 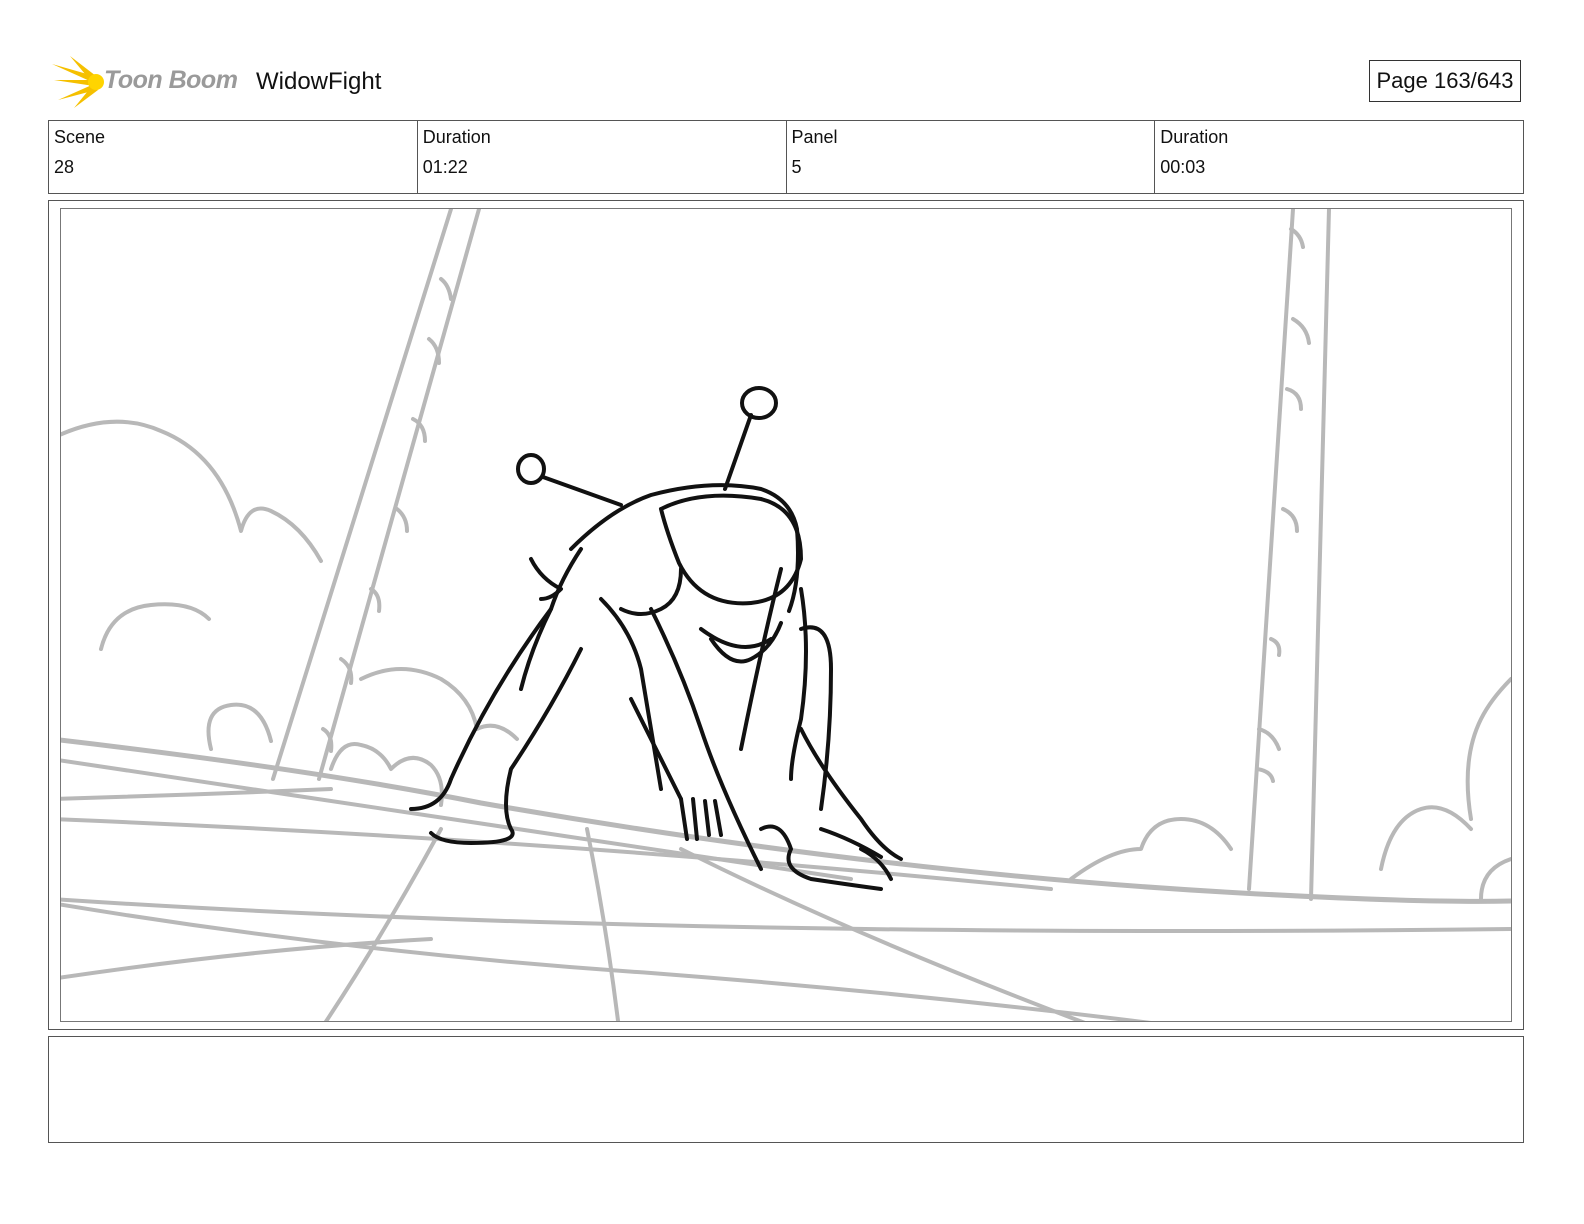 I want to click on scene-duration-label: Duration, so click(x=456, y=137).